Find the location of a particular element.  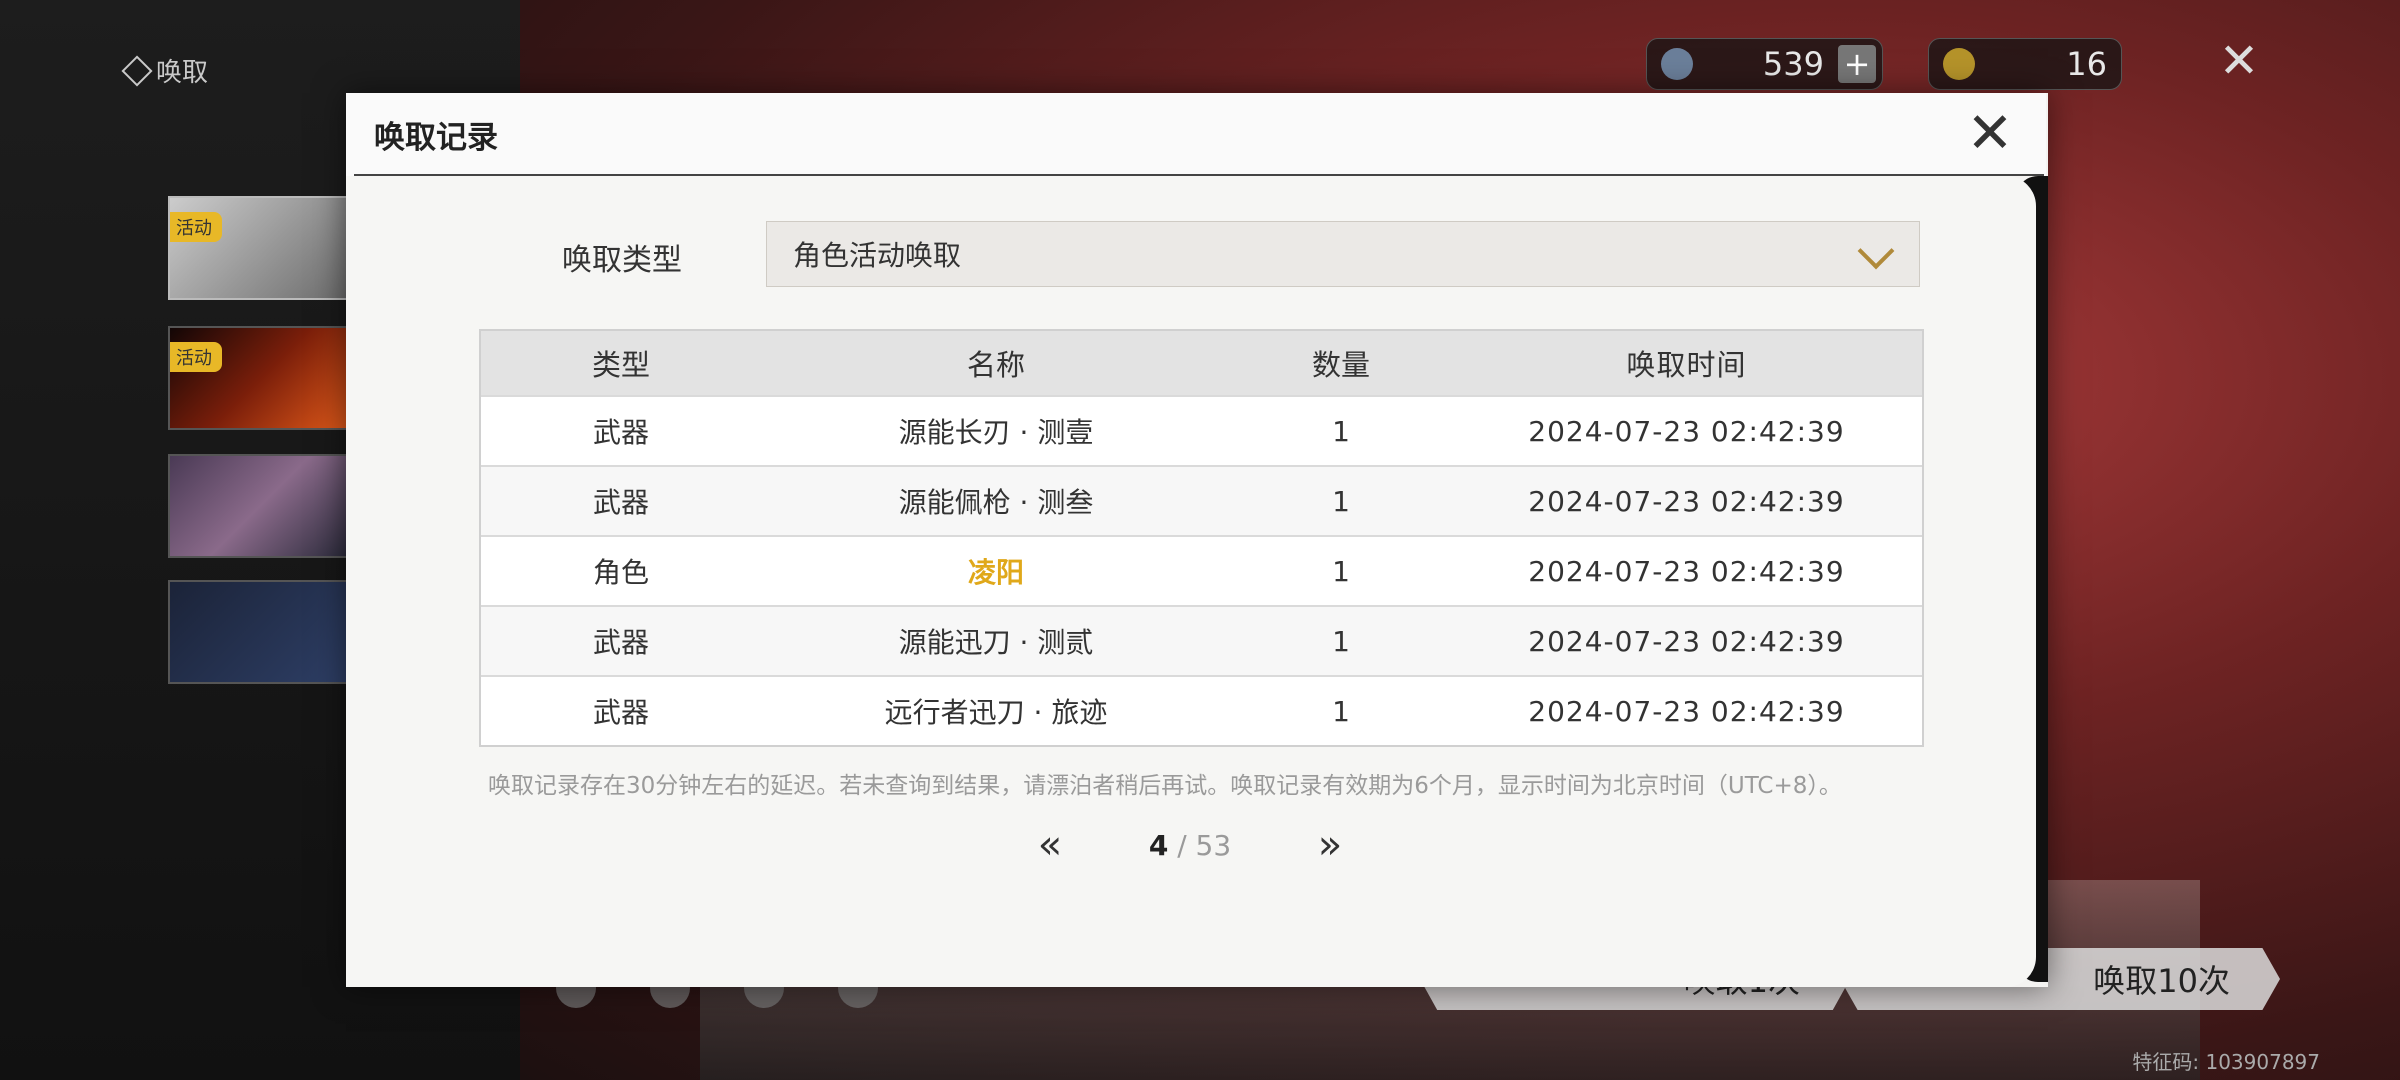

total-pages: 53 is located at coordinates (1213, 845).